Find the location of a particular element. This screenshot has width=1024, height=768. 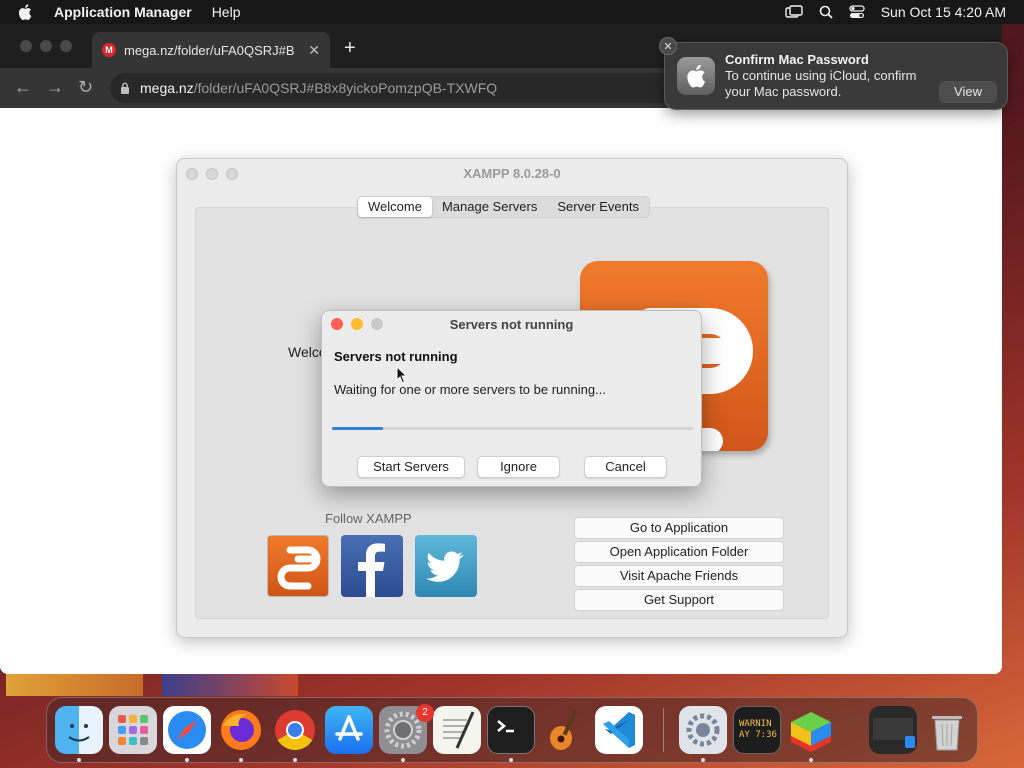

spotlight-search-icon is located at coordinates (826, 12).